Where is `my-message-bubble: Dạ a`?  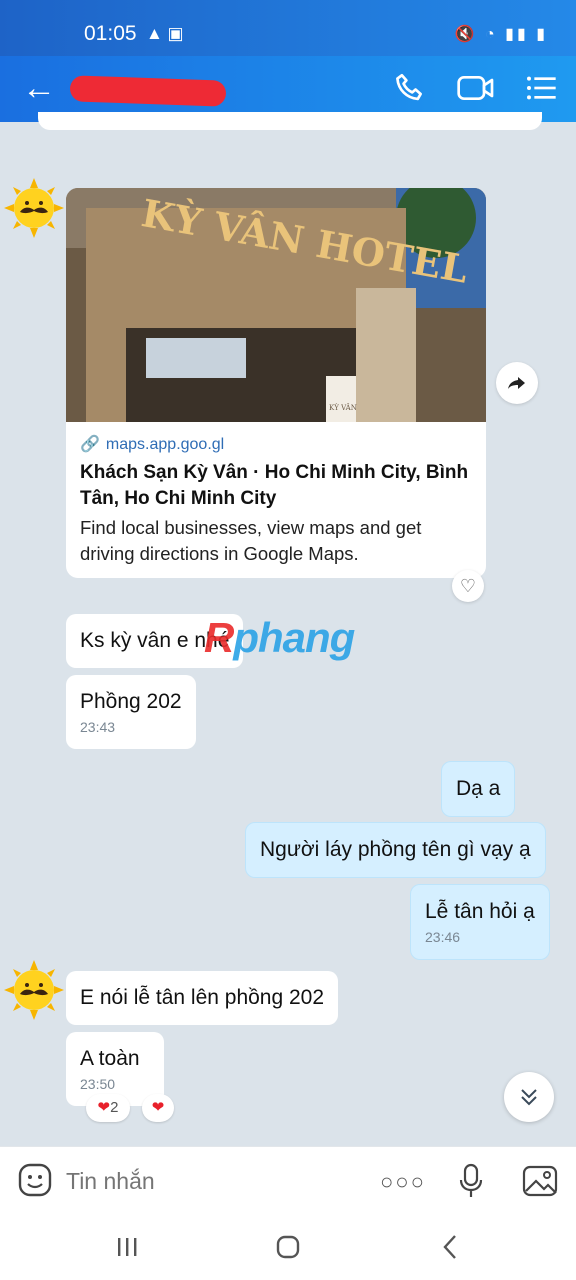 my-message-bubble: Dạ a is located at coordinates (478, 789).